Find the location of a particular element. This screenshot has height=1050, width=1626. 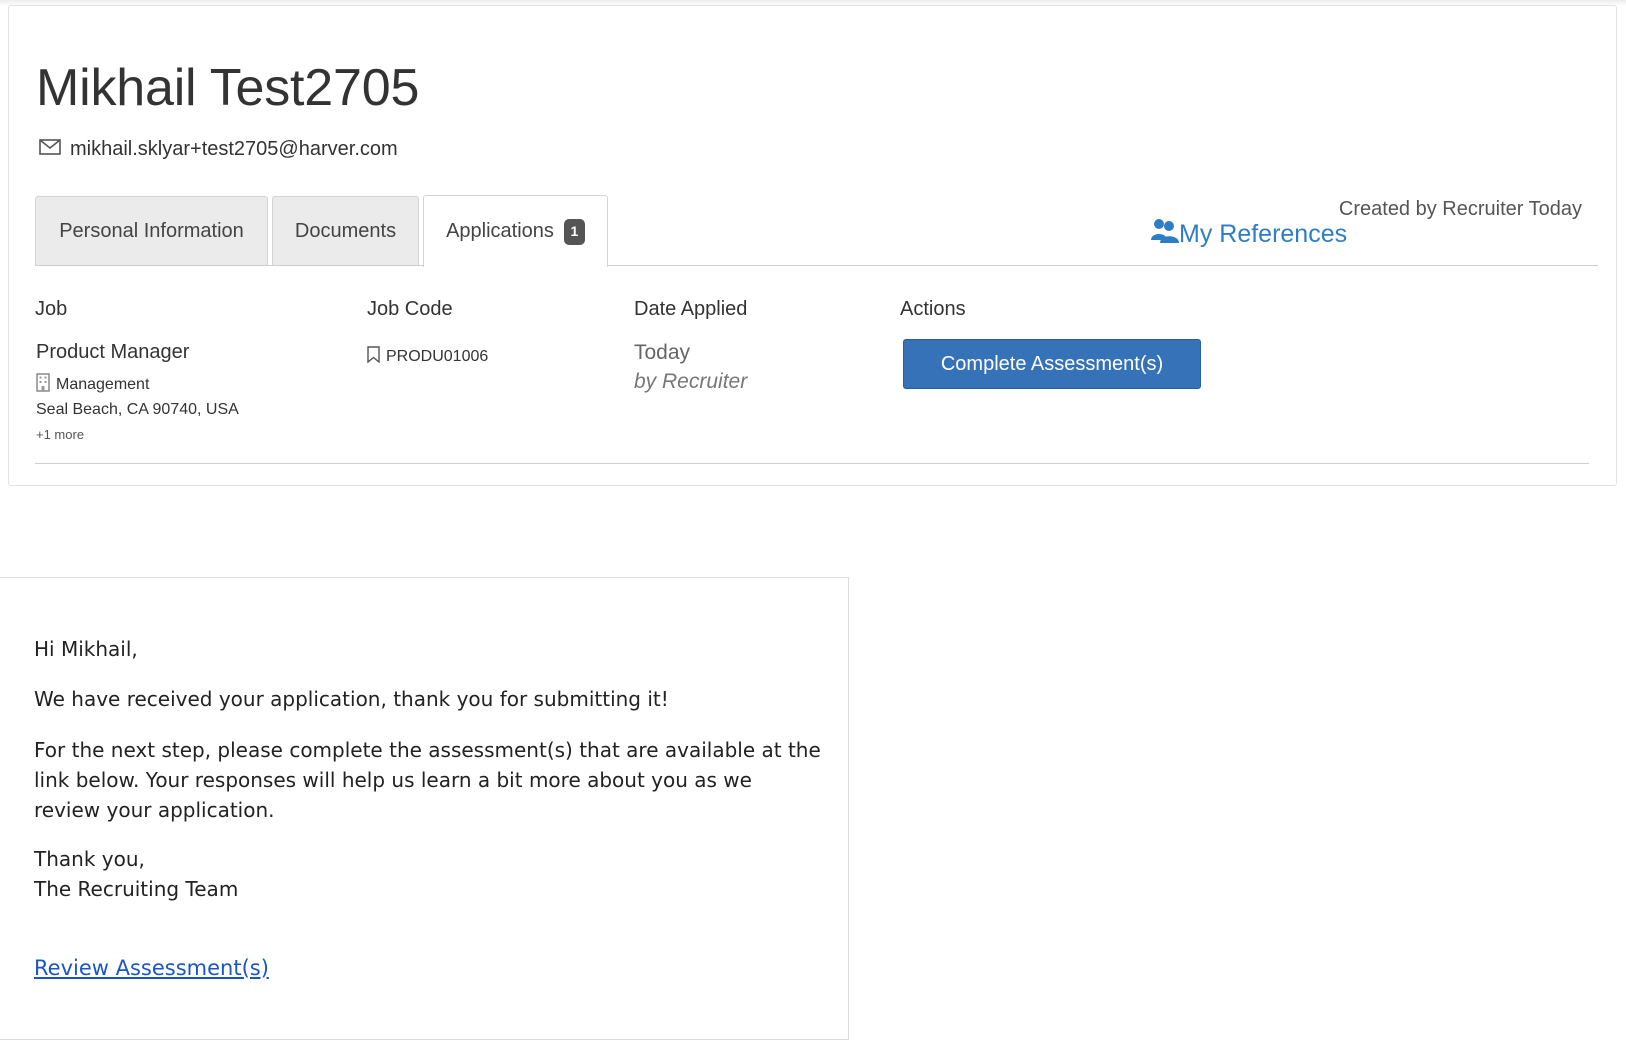

job-code: PRODU01006 is located at coordinates (427, 357).